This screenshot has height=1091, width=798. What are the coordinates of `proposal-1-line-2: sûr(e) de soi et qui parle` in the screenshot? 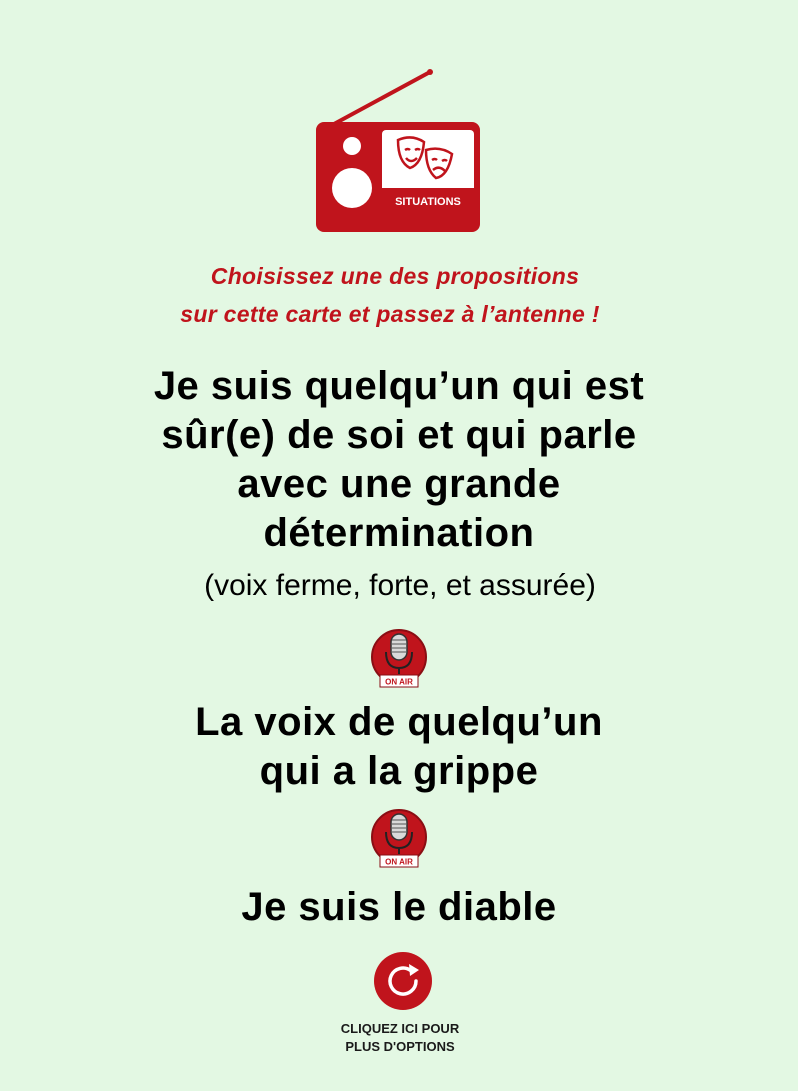 It's located at (399, 435).